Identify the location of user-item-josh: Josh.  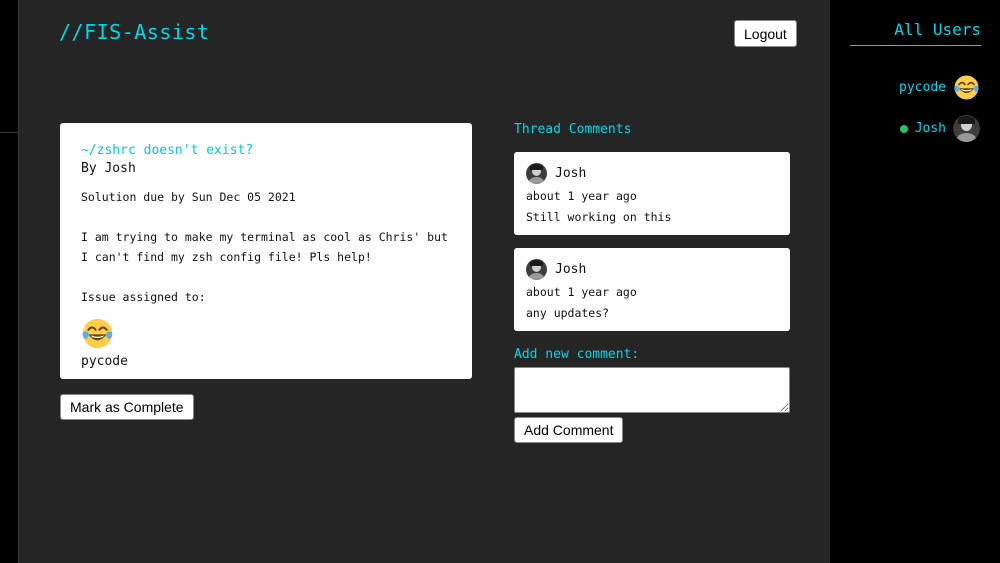
(939, 128).